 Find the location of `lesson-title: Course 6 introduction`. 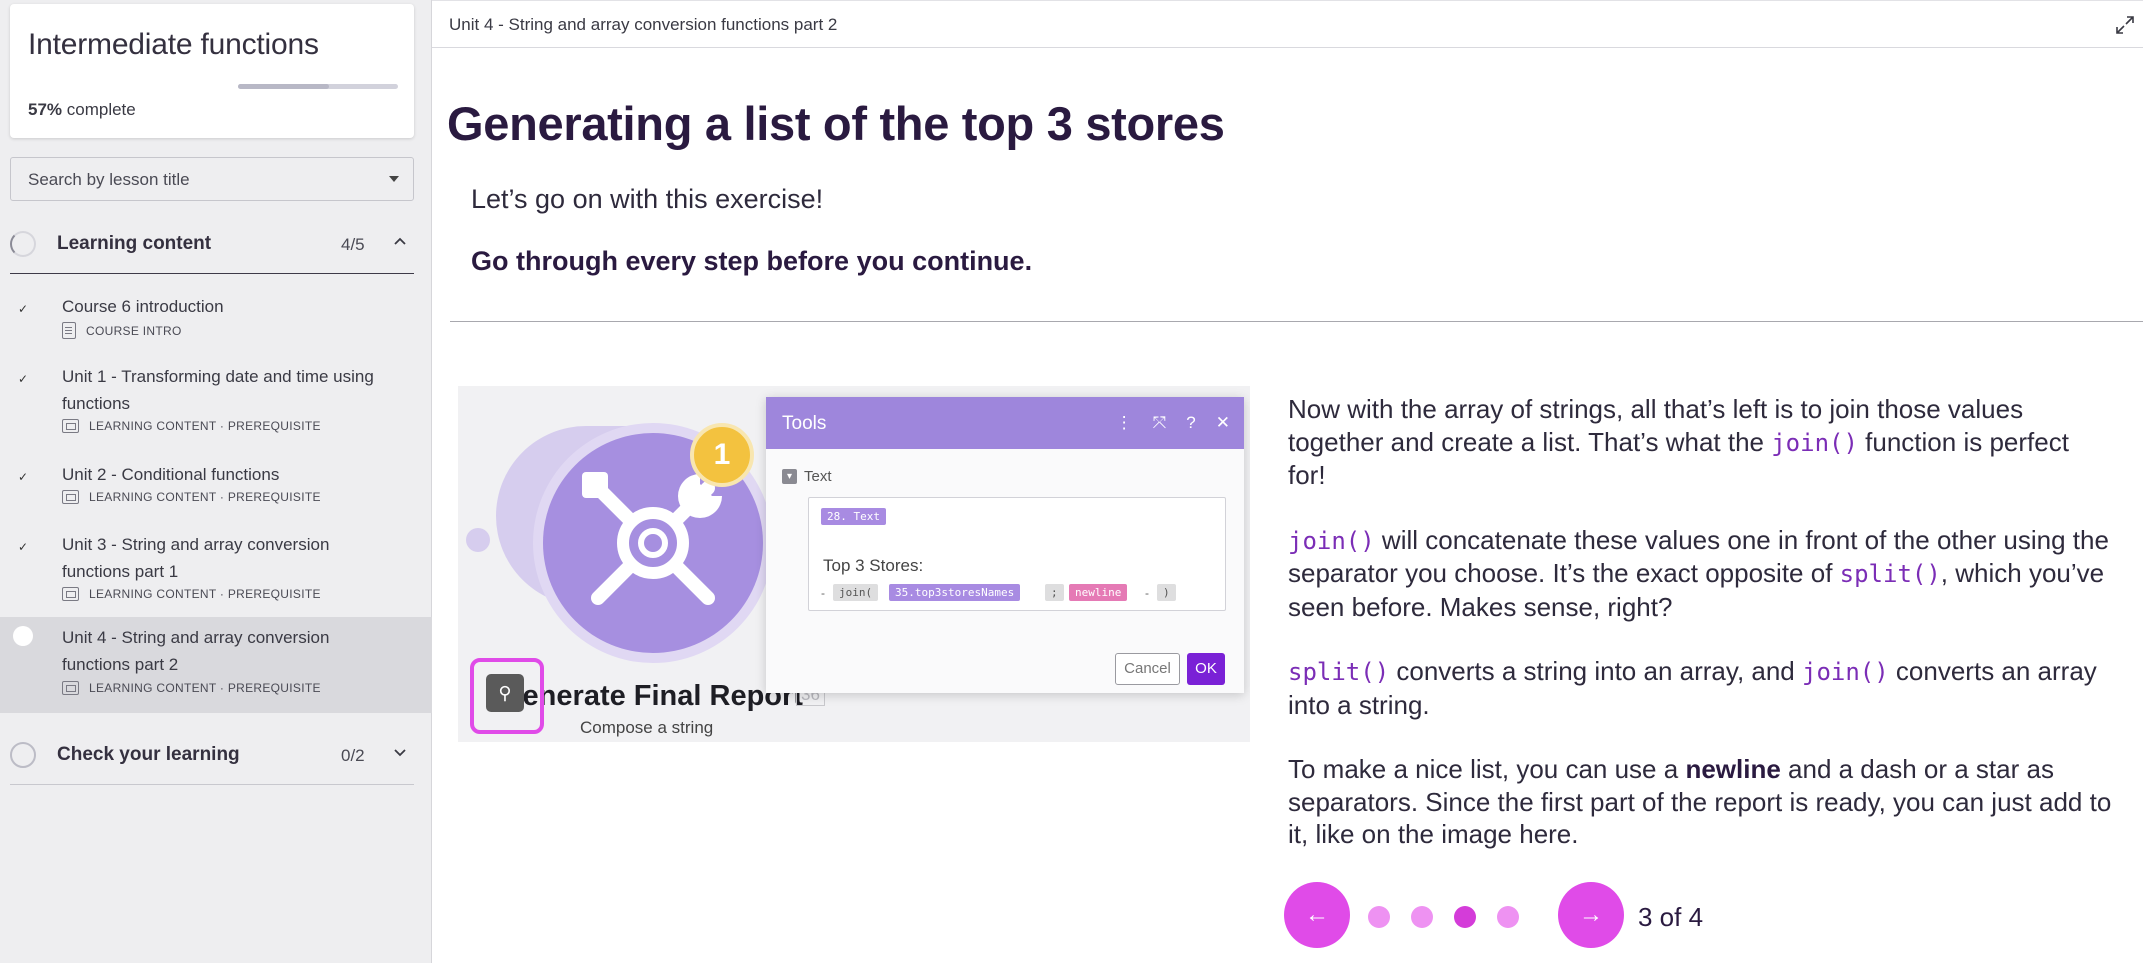

lesson-title: Course 6 introduction is located at coordinates (143, 306).